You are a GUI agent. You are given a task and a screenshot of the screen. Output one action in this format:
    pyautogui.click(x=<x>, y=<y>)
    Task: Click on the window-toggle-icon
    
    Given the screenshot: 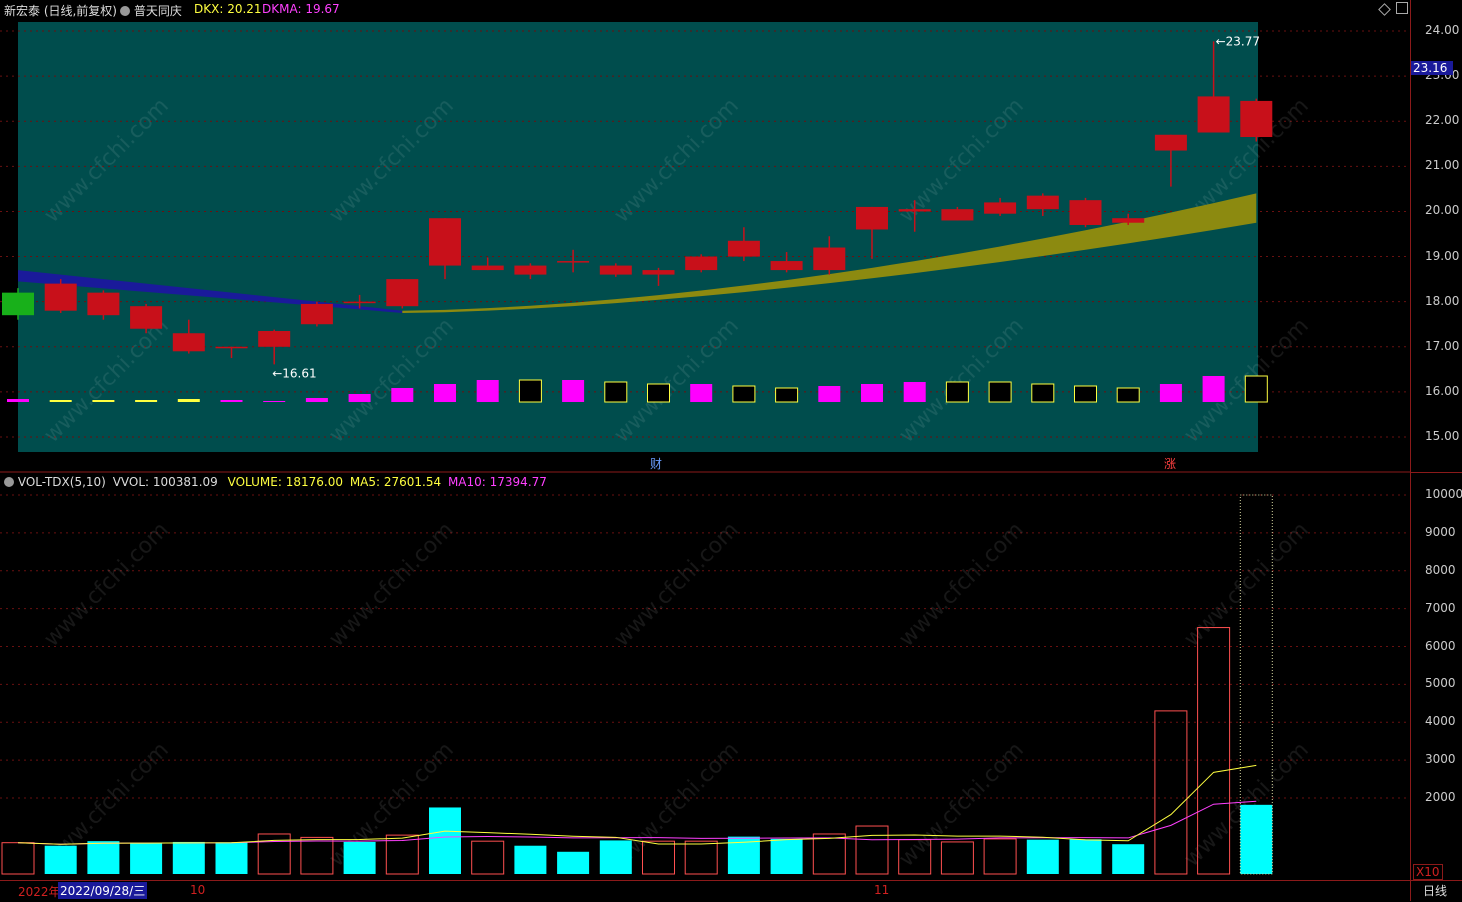 What is the action you would take?
    pyautogui.click(x=1402, y=8)
    